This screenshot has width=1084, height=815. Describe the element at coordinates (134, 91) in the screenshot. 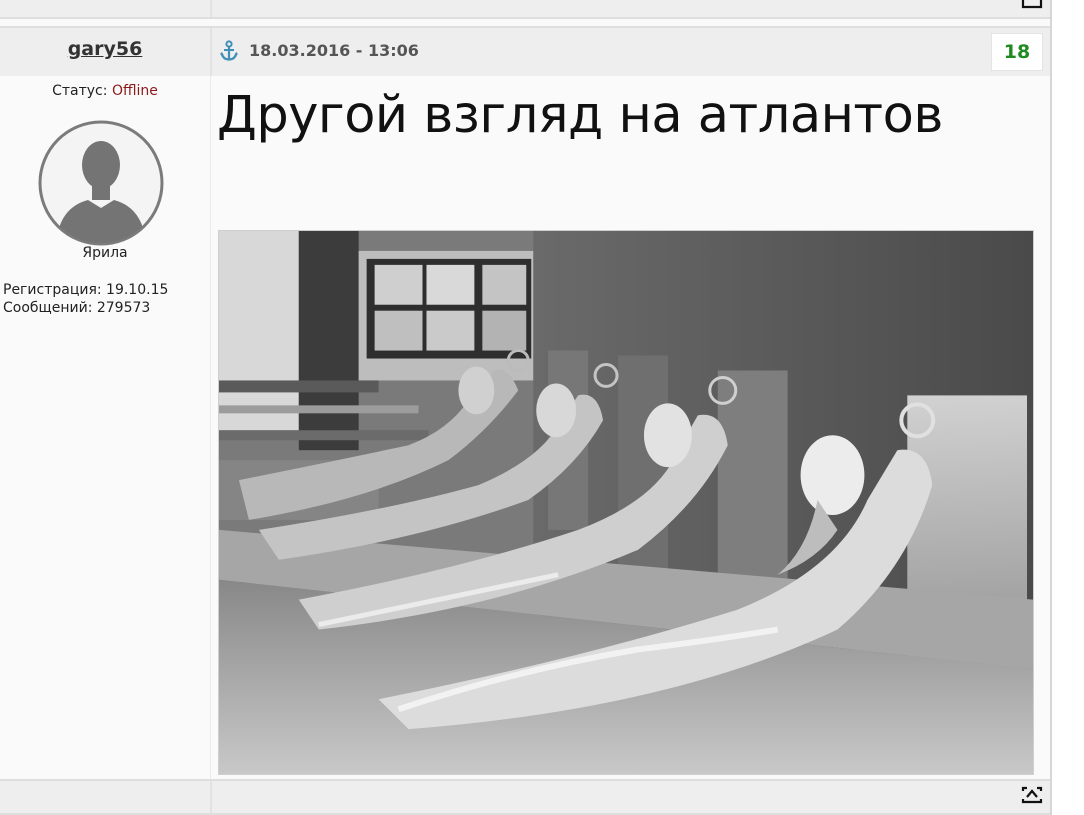

I see `status-value: Offline` at that location.